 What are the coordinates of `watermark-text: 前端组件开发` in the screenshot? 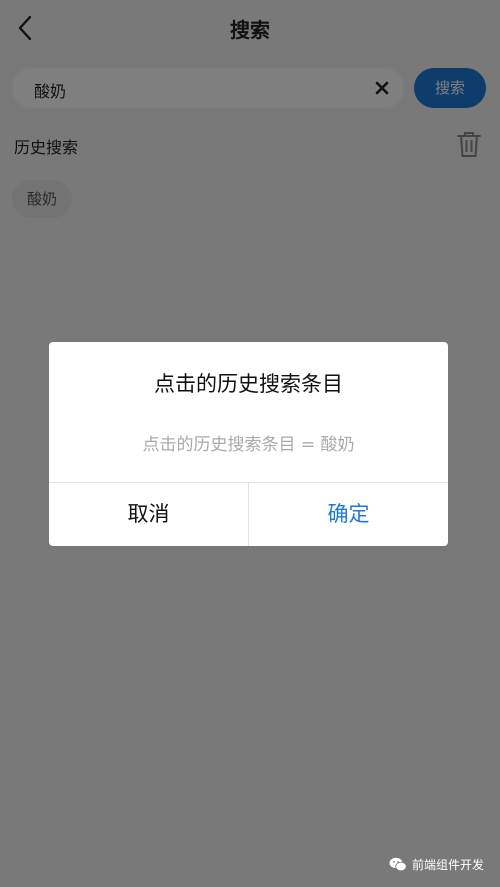 It's located at (447, 865).